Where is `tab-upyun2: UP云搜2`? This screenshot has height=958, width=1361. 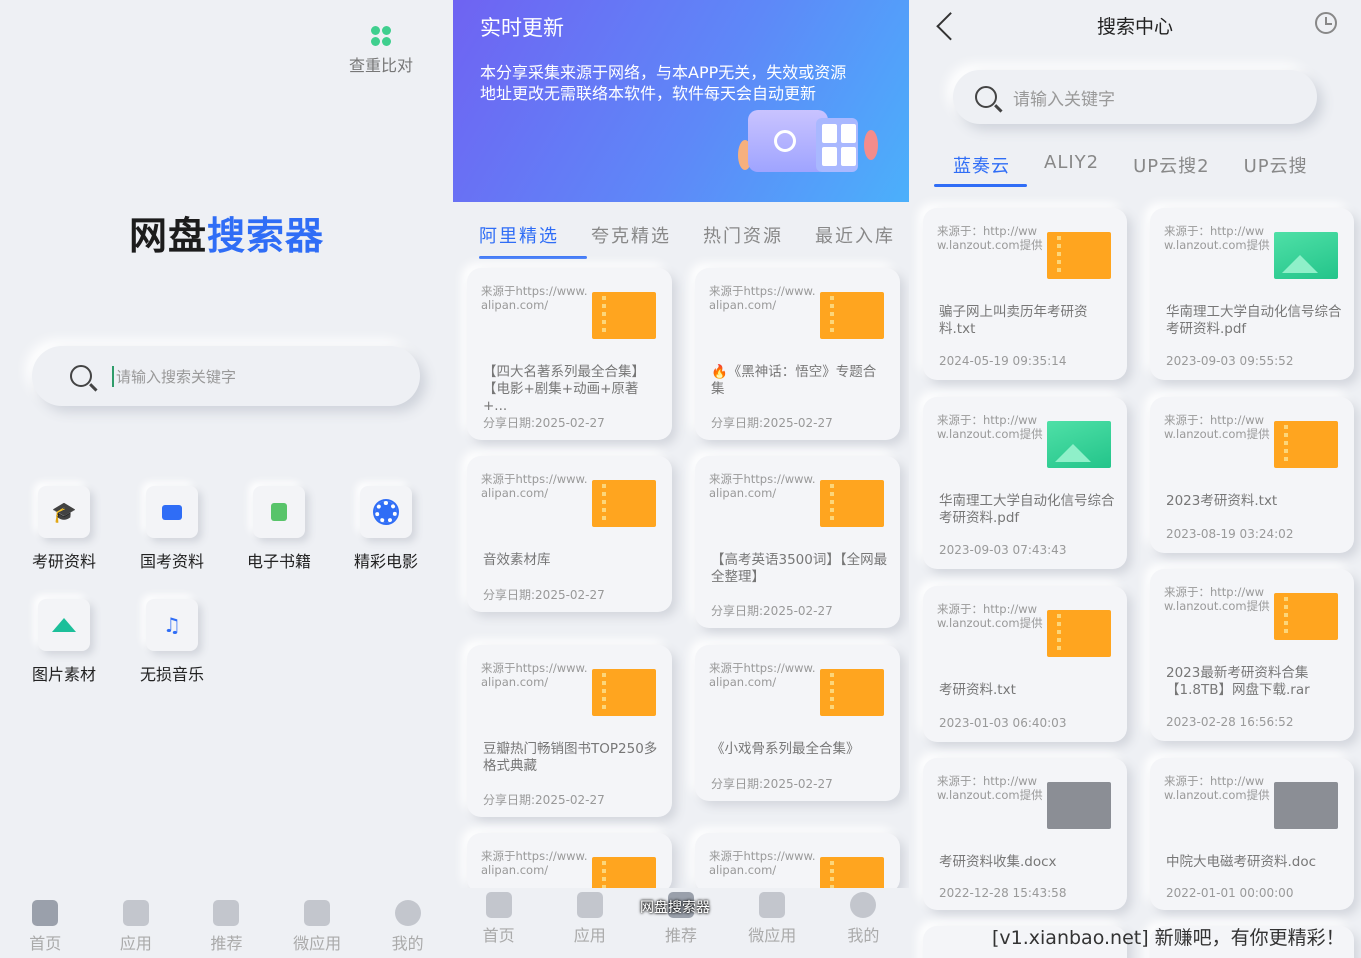
tab-upyun2: UP云搜2 is located at coordinates (1171, 165).